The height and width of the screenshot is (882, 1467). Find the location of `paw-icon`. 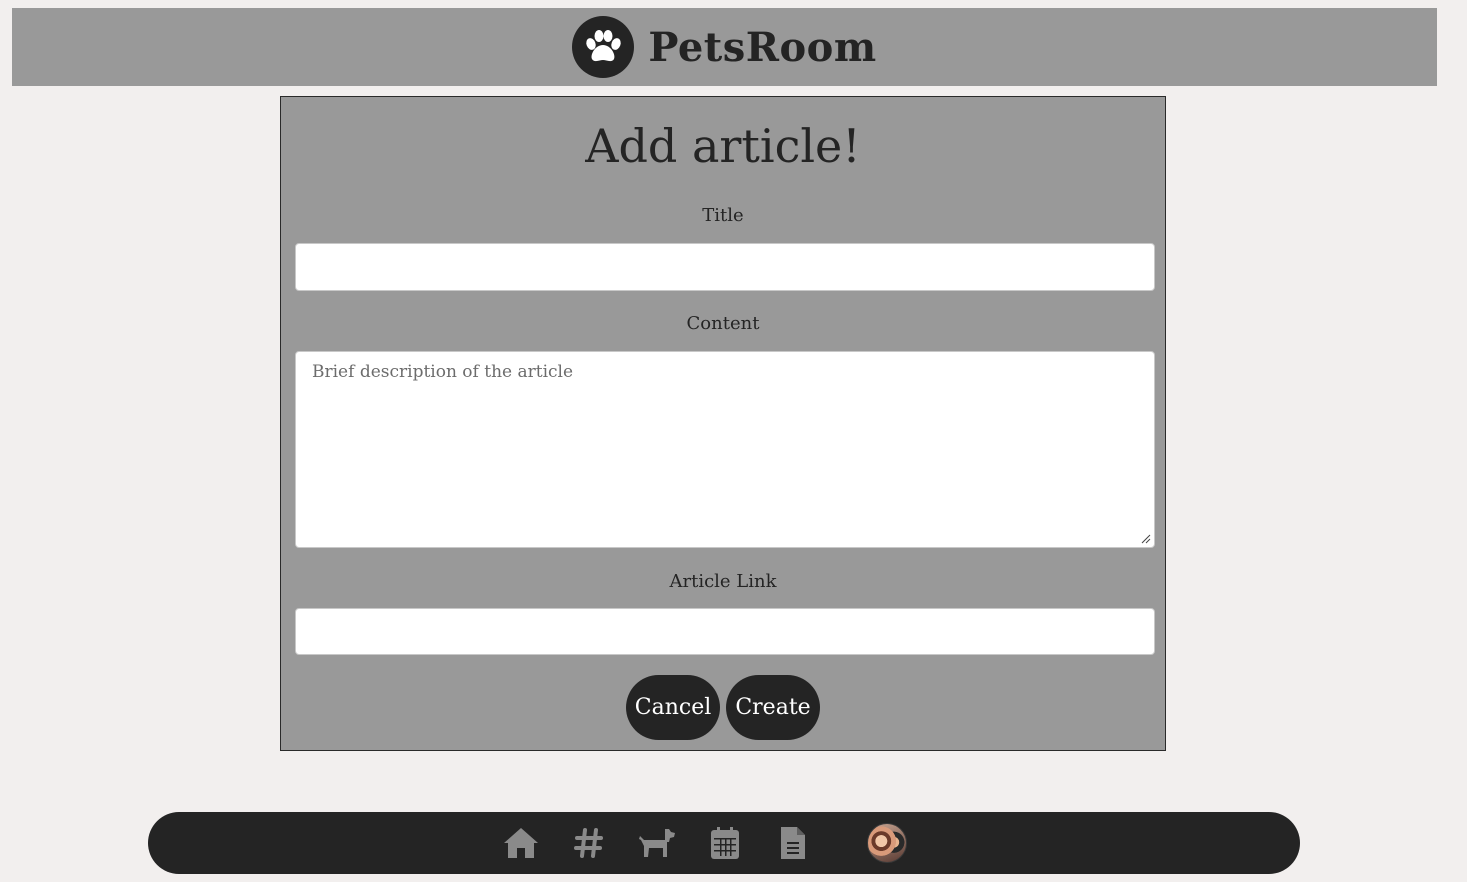

paw-icon is located at coordinates (603, 47).